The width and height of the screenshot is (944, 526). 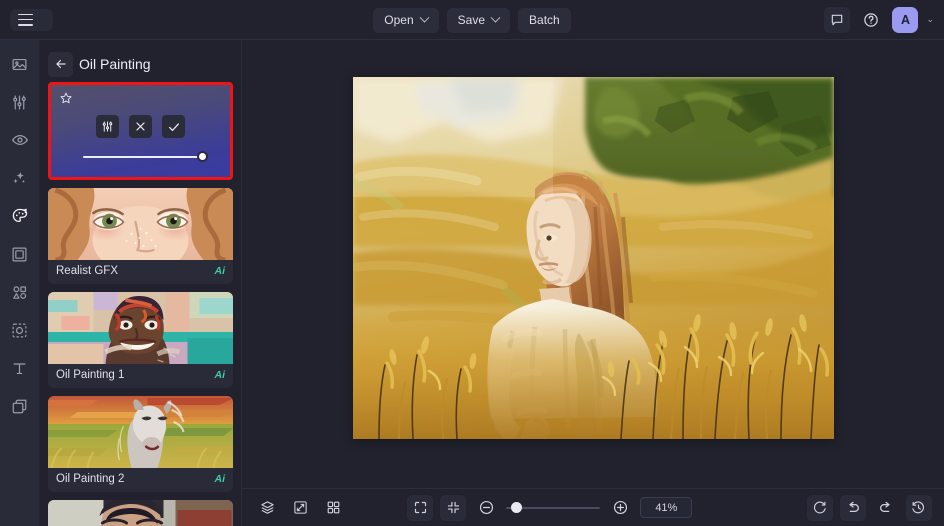 I want to click on bottom-toolbar-left, so click(x=300, y=508).